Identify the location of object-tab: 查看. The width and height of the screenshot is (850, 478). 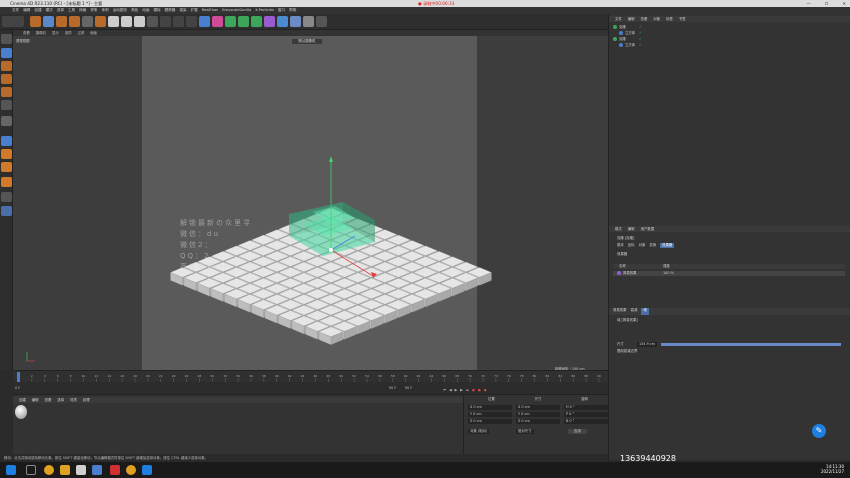
(644, 19).